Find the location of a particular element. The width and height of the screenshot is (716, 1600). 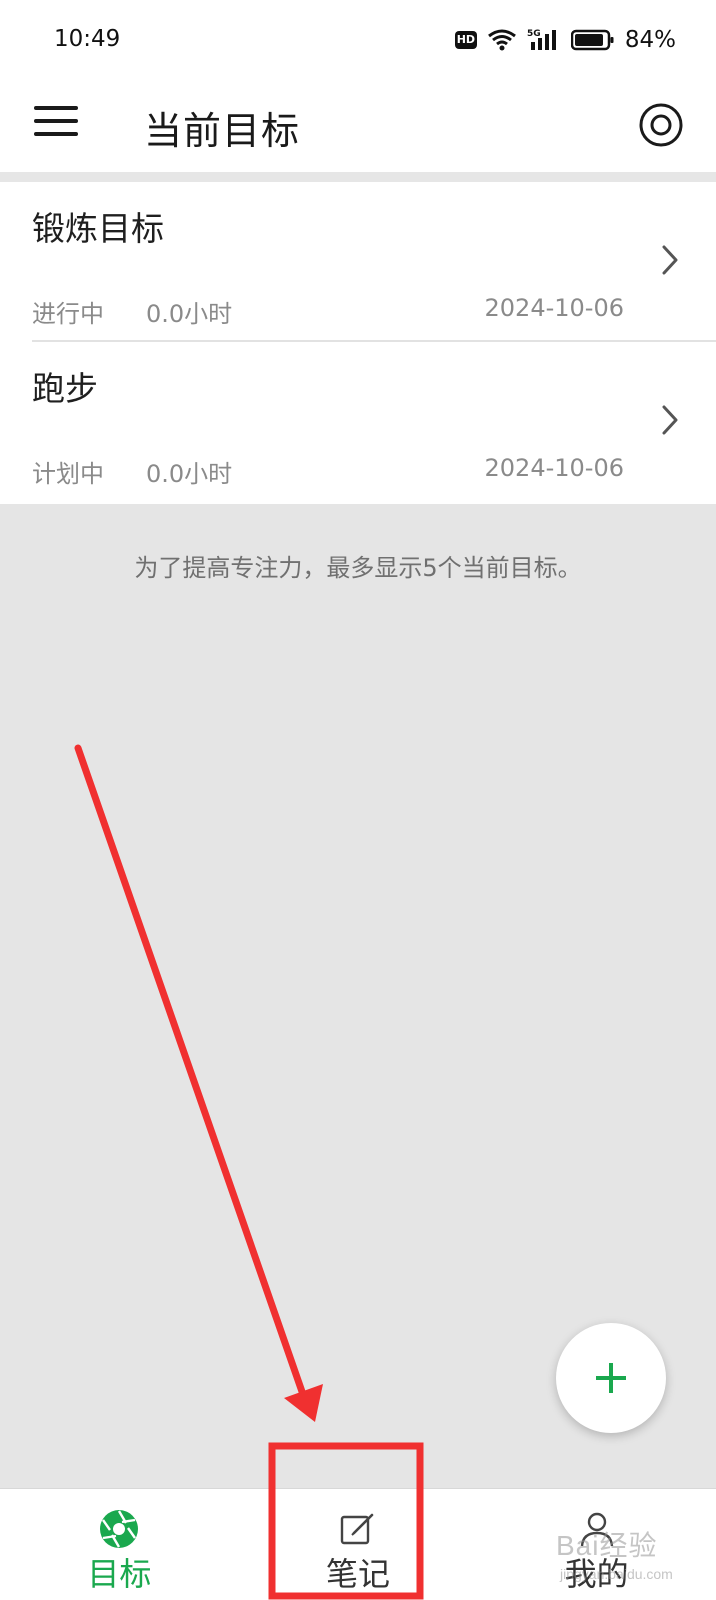

tab-notes: 笔记 is located at coordinates (358, 1544).